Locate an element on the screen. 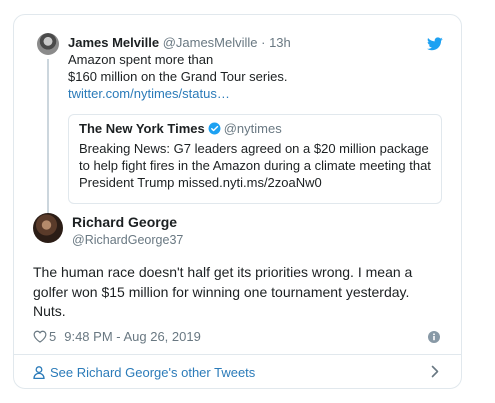 Image resolution: width=495 pixels, height=403 pixels. context-header: James Melville @JamesMelville · 13h is located at coordinates (179, 42).